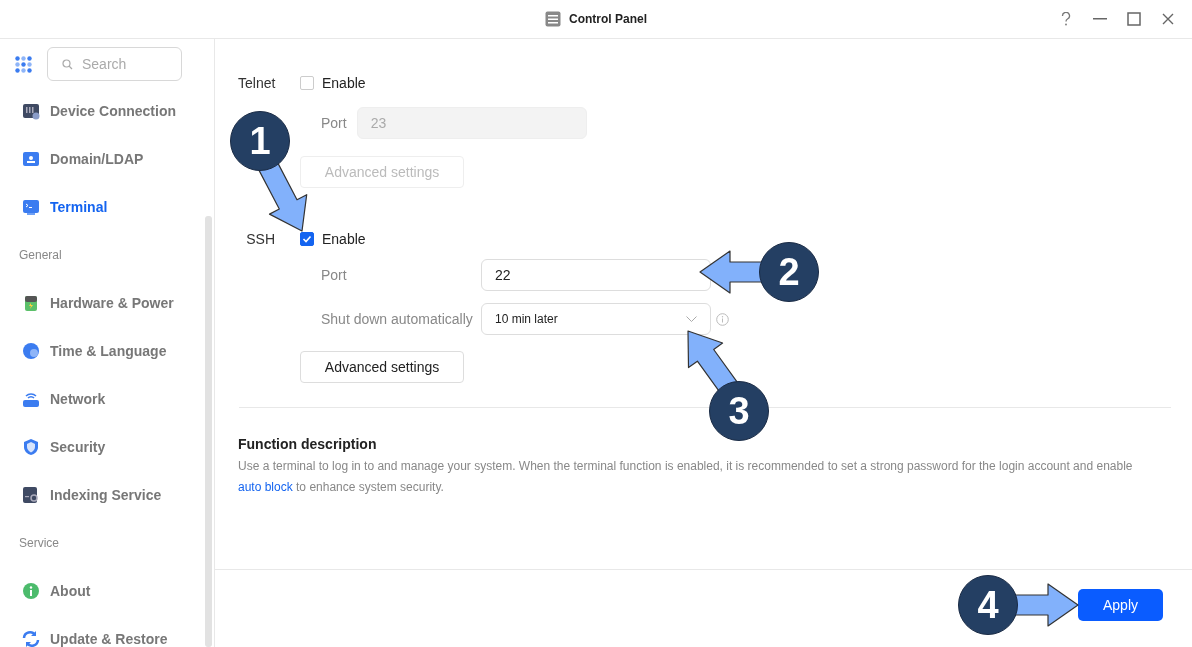 This screenshot has width=1192, height=647. Describe the element at coordinates (260, 239) in the screenshot. I see `setting-label: SSH` at that location.